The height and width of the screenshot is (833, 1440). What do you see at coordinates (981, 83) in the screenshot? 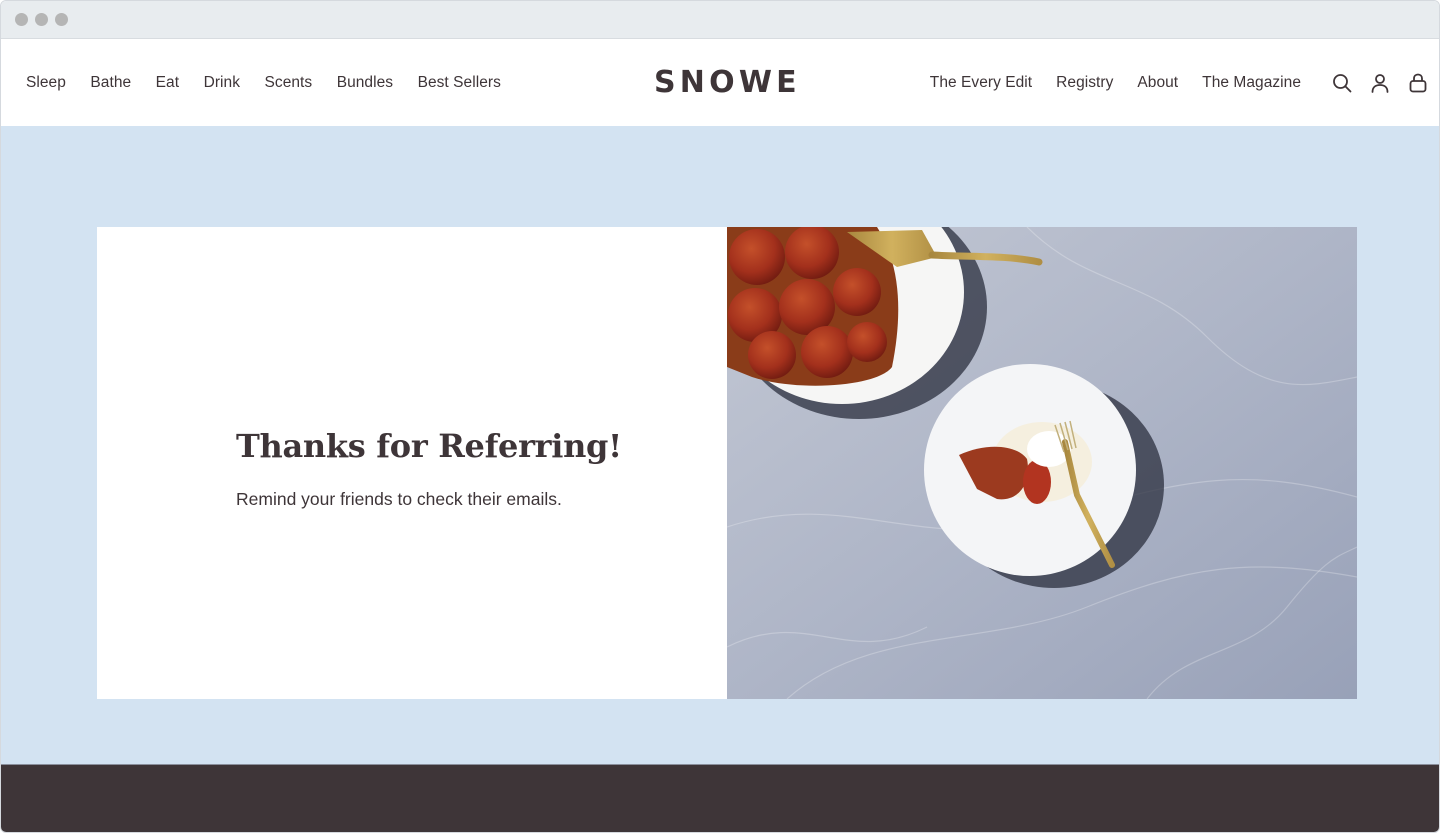
I see `nav-link-every-edit: The Every Edit` at bounding box center [981, 83].